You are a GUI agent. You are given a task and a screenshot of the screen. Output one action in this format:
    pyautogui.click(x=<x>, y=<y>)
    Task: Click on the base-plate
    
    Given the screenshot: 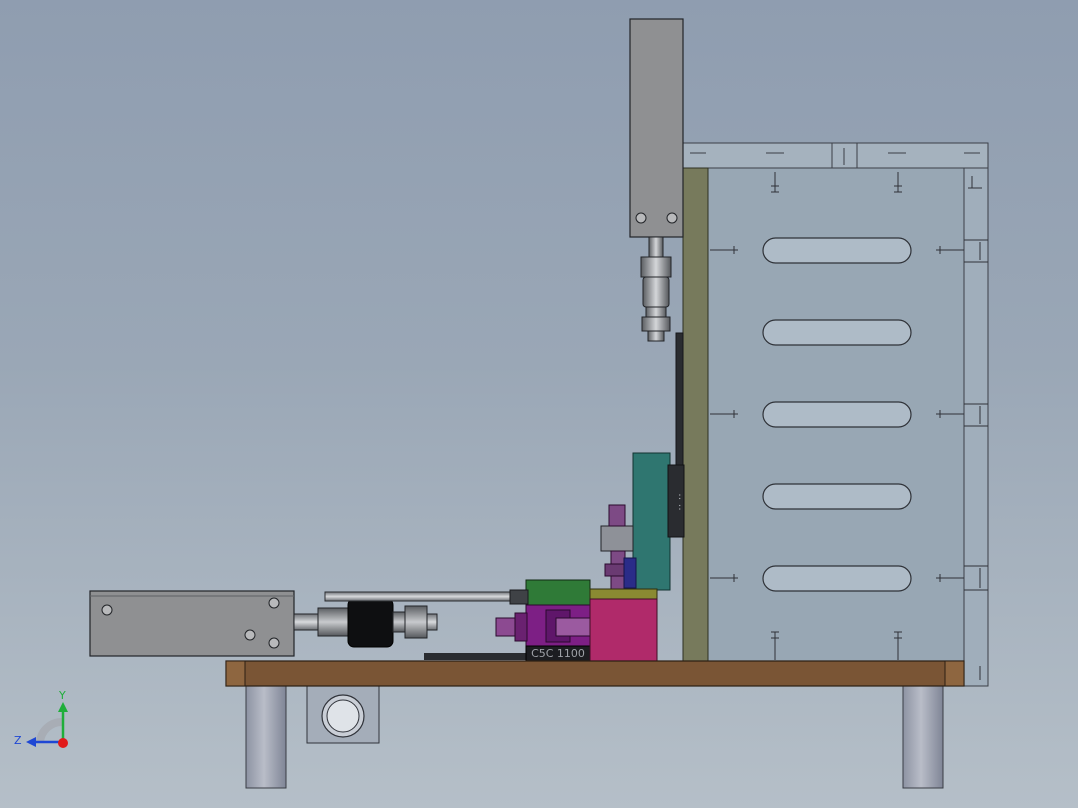 What is the action you would take?
    pyautogui.click(x=595, y=673)
    